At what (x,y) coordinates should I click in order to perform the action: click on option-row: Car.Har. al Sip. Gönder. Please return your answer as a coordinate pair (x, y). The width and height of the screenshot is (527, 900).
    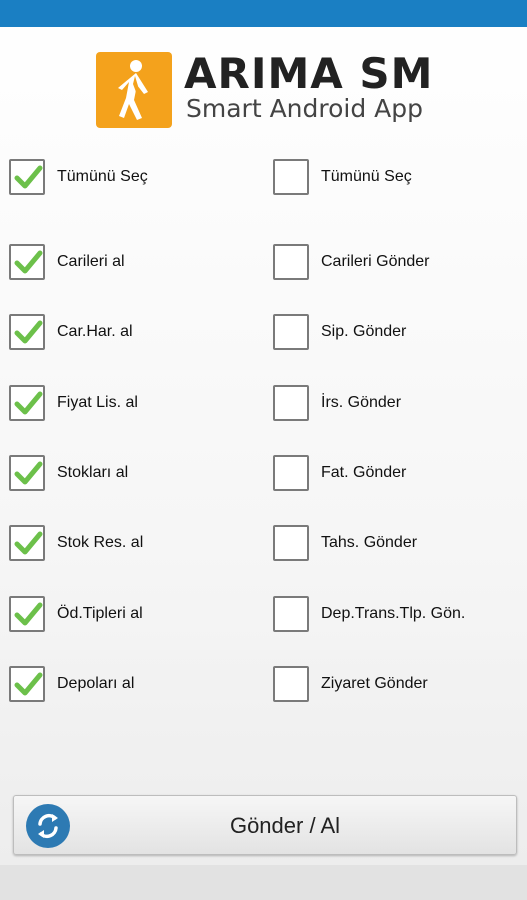
    Looking at the image, I should click on (263, 332).